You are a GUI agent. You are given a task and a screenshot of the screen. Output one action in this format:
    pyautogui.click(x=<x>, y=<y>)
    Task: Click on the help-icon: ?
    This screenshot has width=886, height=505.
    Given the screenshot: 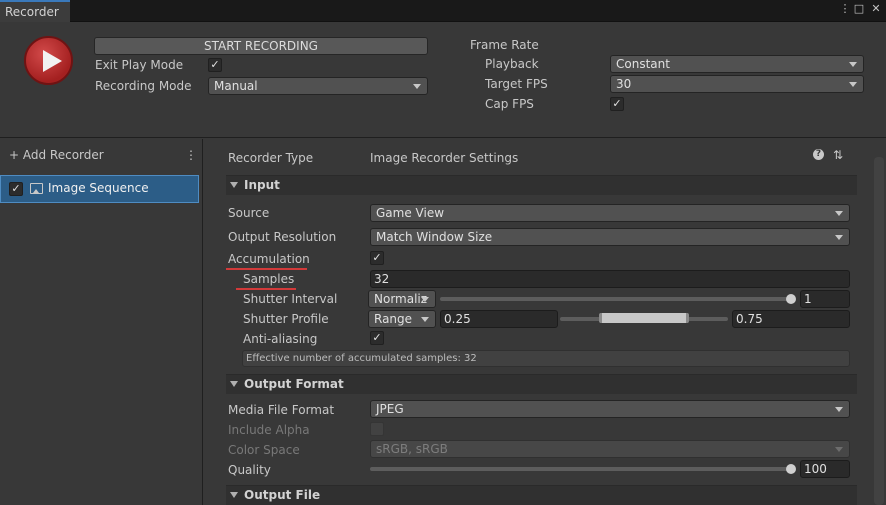 What is the action you would take?
    pyautogui.click(x=818, y=154)
    